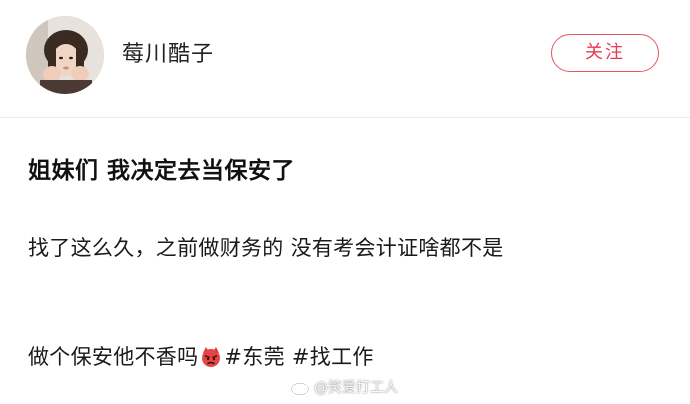 The width and height of the screenshot is (690, 404). I want to click on divider, so click(345, 117).